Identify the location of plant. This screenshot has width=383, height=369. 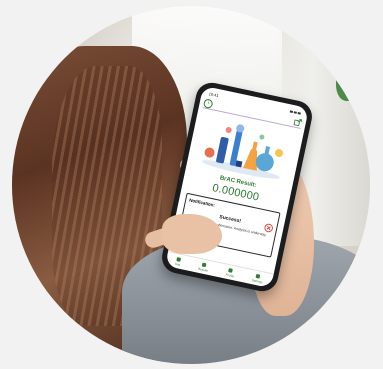
(349, 81).